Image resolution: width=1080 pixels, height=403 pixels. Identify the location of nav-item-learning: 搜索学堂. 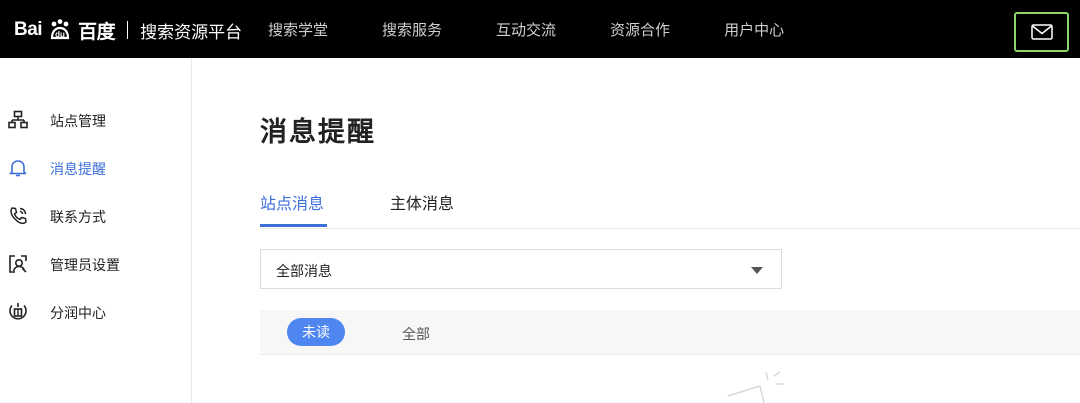
(298, 29).